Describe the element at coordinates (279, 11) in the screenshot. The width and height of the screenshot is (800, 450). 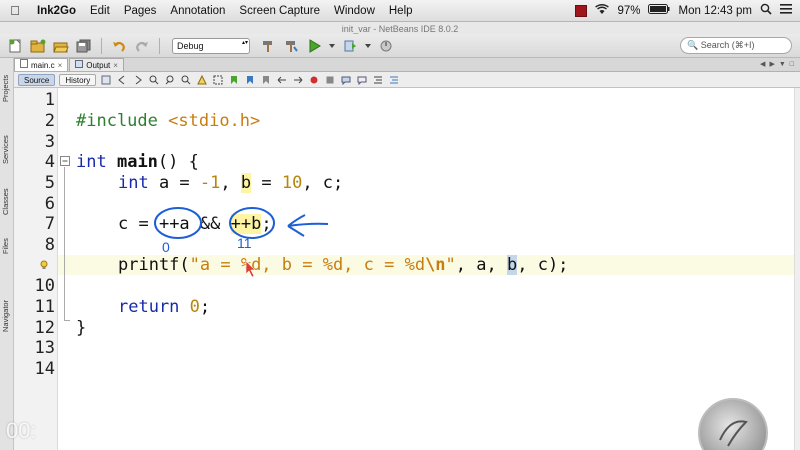
I see `menu-screen-capture: Screen Capture` at that location.